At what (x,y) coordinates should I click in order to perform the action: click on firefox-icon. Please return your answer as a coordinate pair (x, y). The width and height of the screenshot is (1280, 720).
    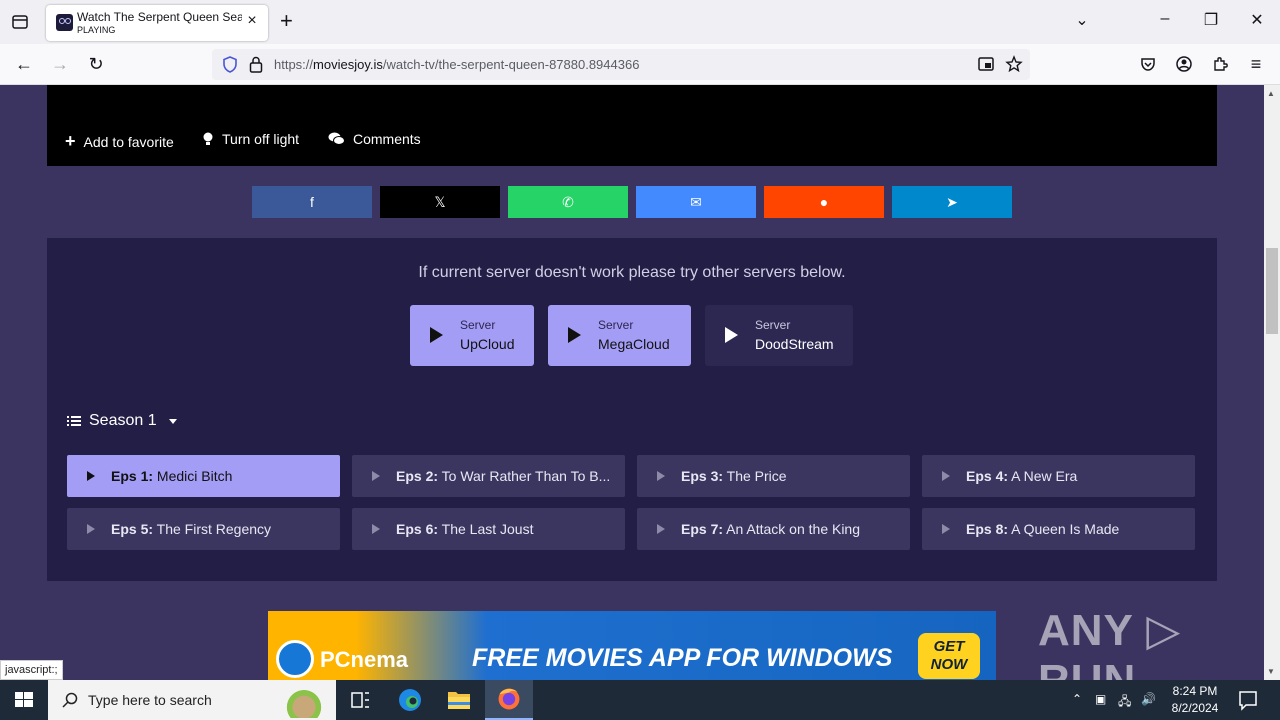
    Looking at the image, I should click on (509, 700).